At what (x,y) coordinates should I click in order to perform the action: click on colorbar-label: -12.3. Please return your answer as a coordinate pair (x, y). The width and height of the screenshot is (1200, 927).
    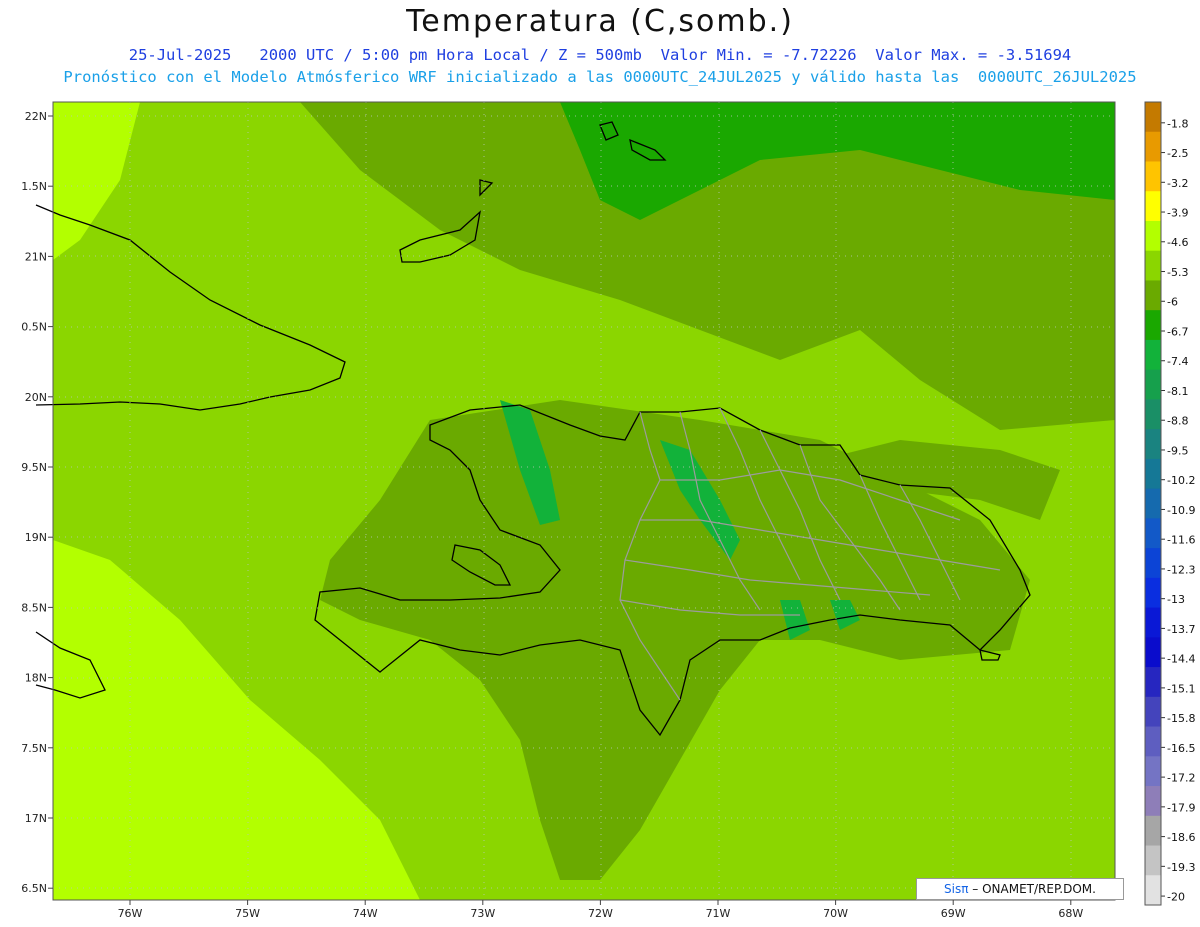
    Looking at the image, I should click on (1181, 569).